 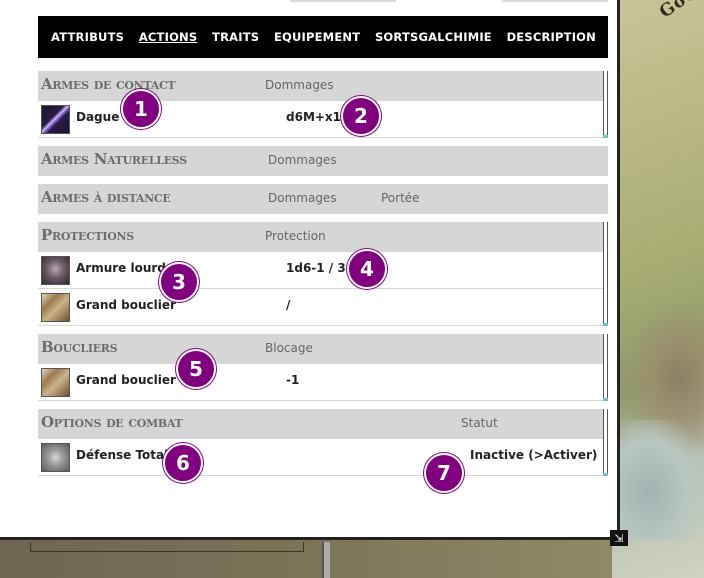 I want to click on shields-section: Boucliers Blocage Grand bouclier -1, so click(x=323, y=367).